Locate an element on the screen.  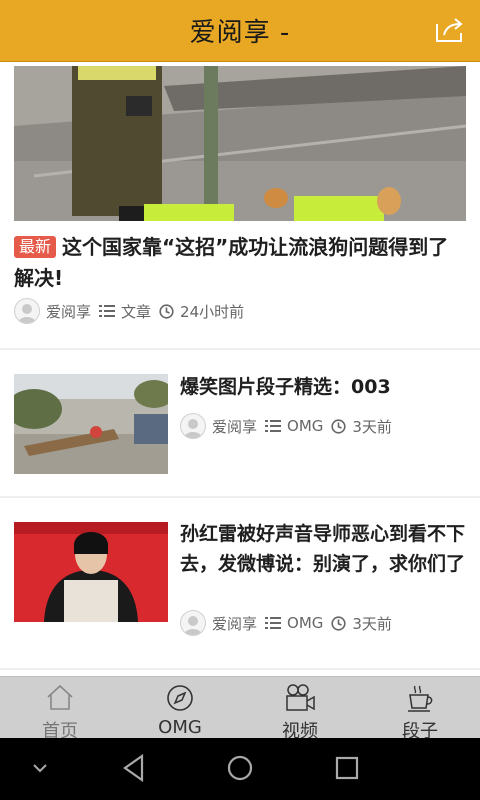
recent-apps-icon is located at coordinates (347, 768).